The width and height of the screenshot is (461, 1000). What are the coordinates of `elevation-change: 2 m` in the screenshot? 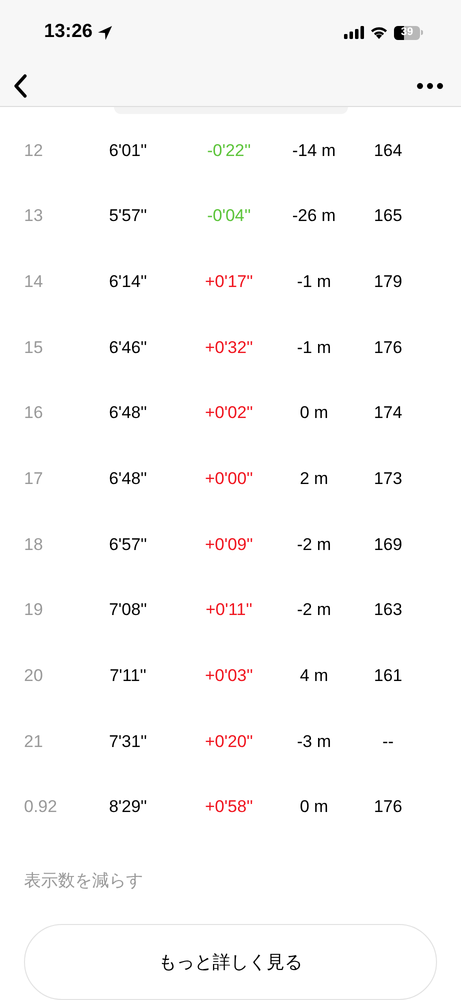 It's located at (314, 479).